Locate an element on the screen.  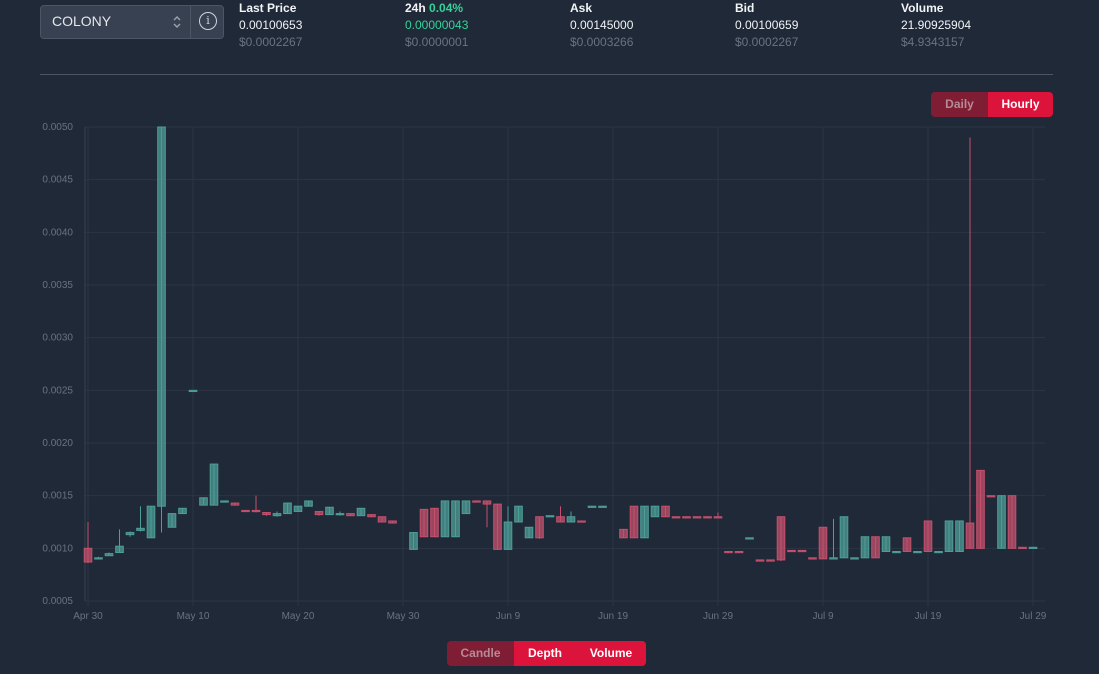
candle-button: Candle is located at coordinates (480, 653).